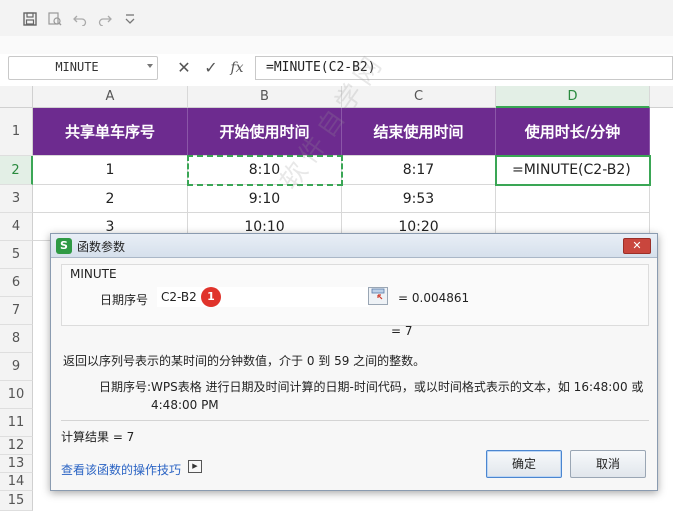 This screenshot has width=673, height=511. I want to click on ribbon-band, so click(336, 45).